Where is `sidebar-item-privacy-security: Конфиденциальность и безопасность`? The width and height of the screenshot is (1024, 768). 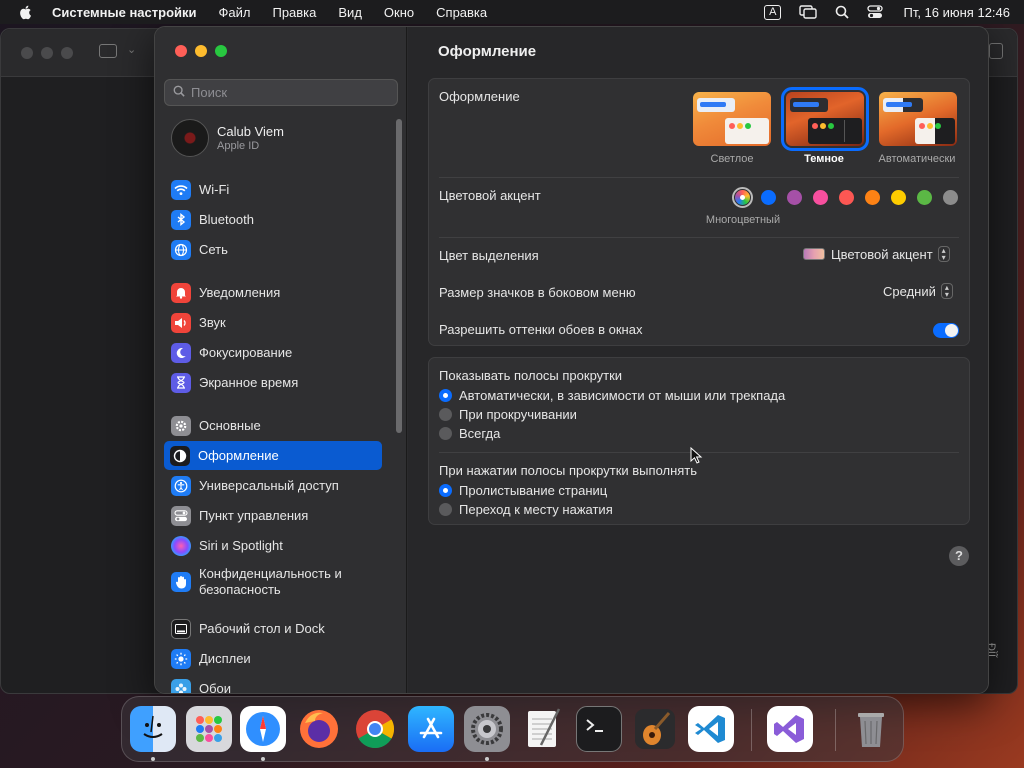
sidebar-item-privacy-security: Конфиденциальность и безопасность is located at coordinates (273, 582).